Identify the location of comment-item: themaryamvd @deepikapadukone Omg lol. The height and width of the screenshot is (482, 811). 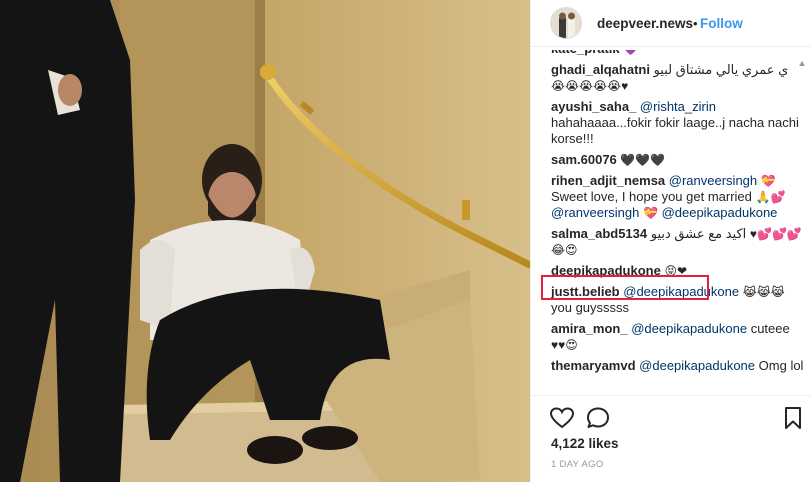
(677, 366).